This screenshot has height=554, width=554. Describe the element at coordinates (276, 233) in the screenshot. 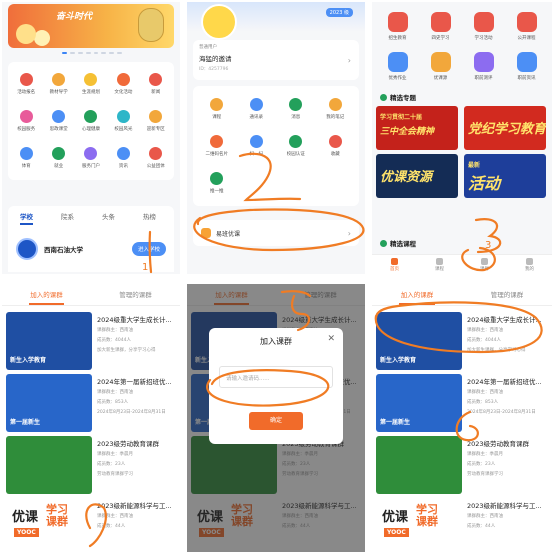

I see `yiban-youke-entry: 易班优课 ›` at that location.